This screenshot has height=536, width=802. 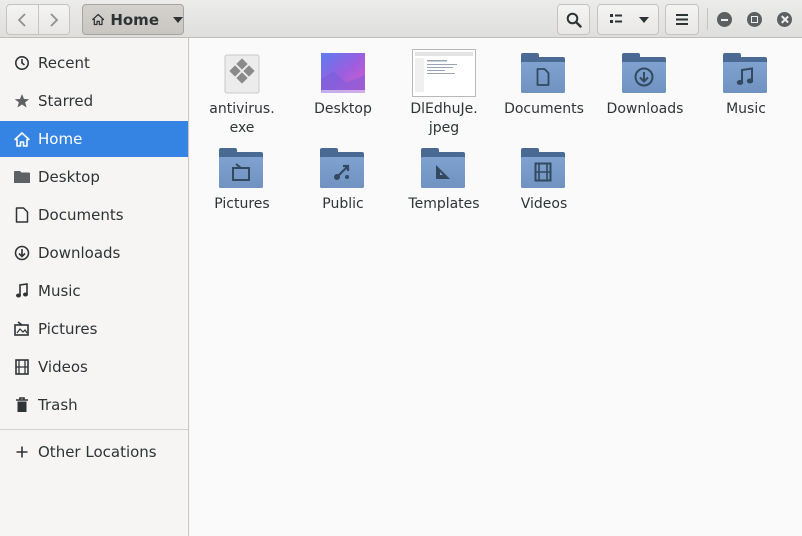 I want to click on sidebar-item-desktop: Desktop, so click(x=94, y=177).